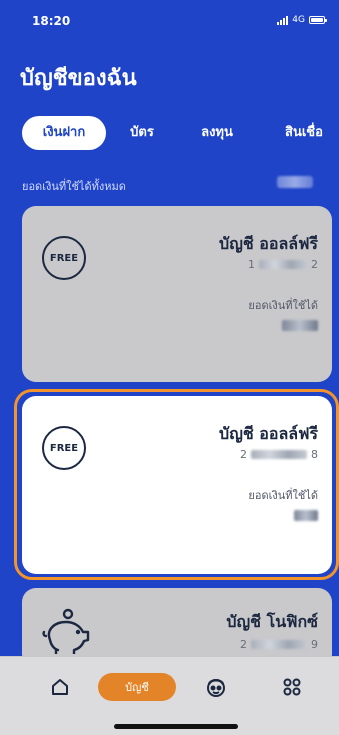 The image size is (339, 735). What do you see at coordinates (217, 133) in the screenshot?
I see `tab-invest: ลงทุน` at bounding box center [217, 133].